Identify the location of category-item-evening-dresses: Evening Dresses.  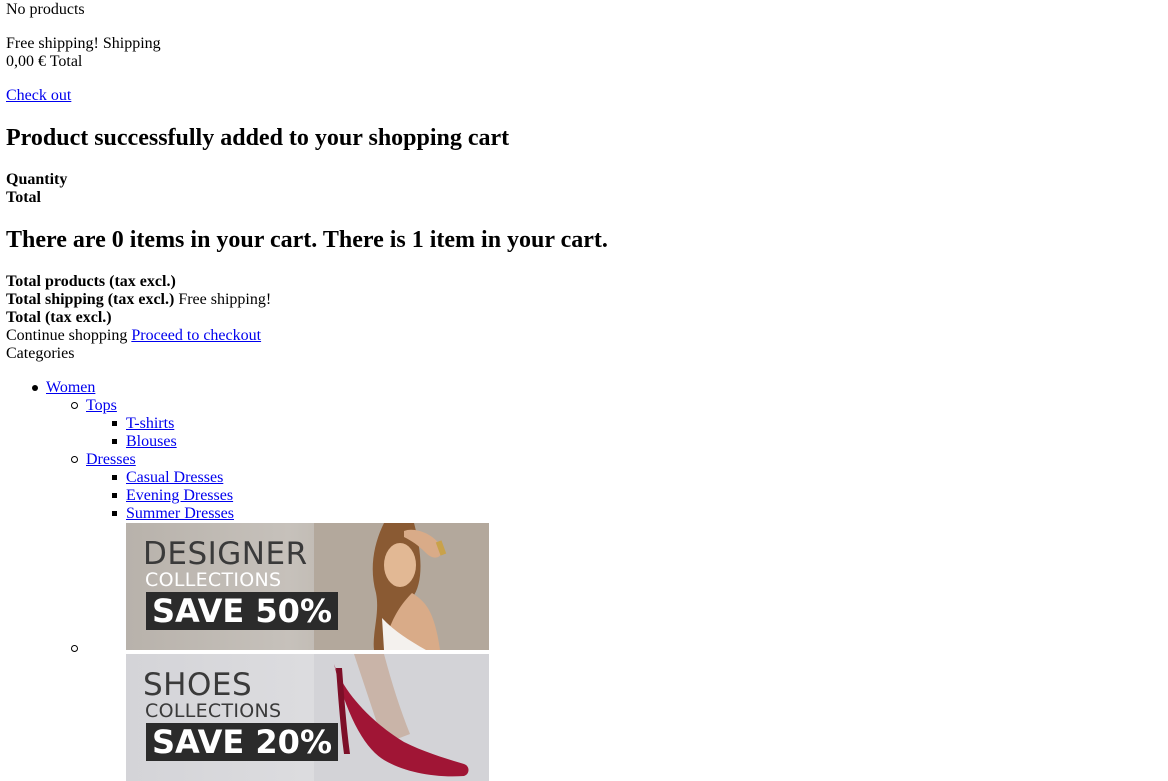
(160, 496).